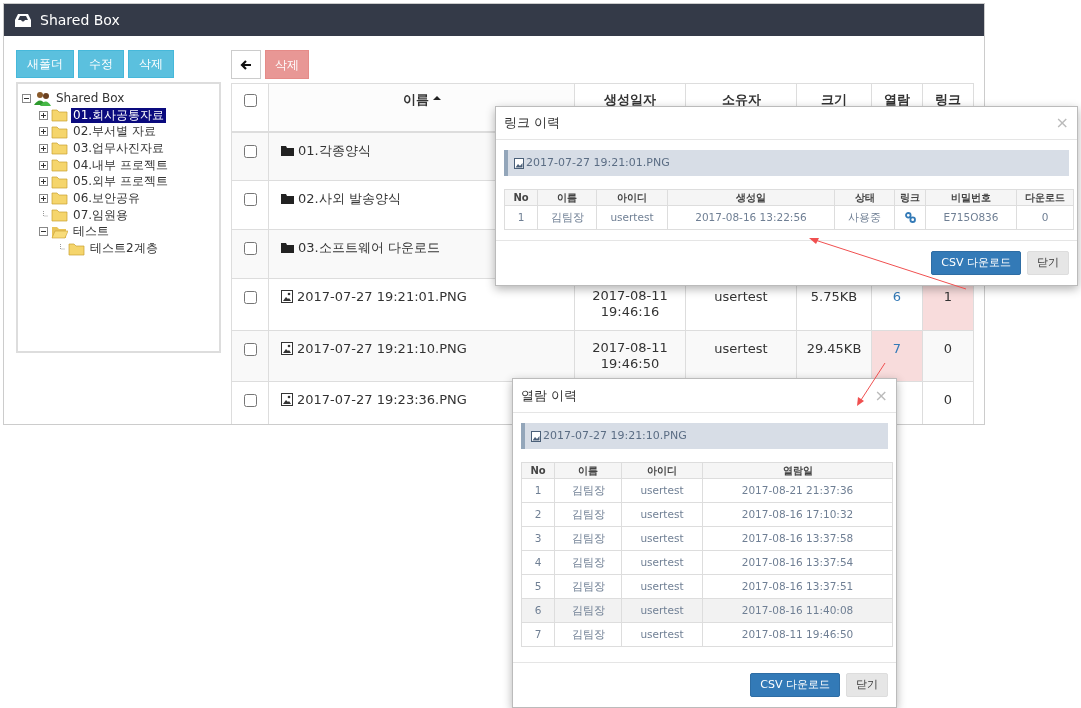 The image size is (1081, 708). I want to click on table-cell: 3, so click(538, 537).